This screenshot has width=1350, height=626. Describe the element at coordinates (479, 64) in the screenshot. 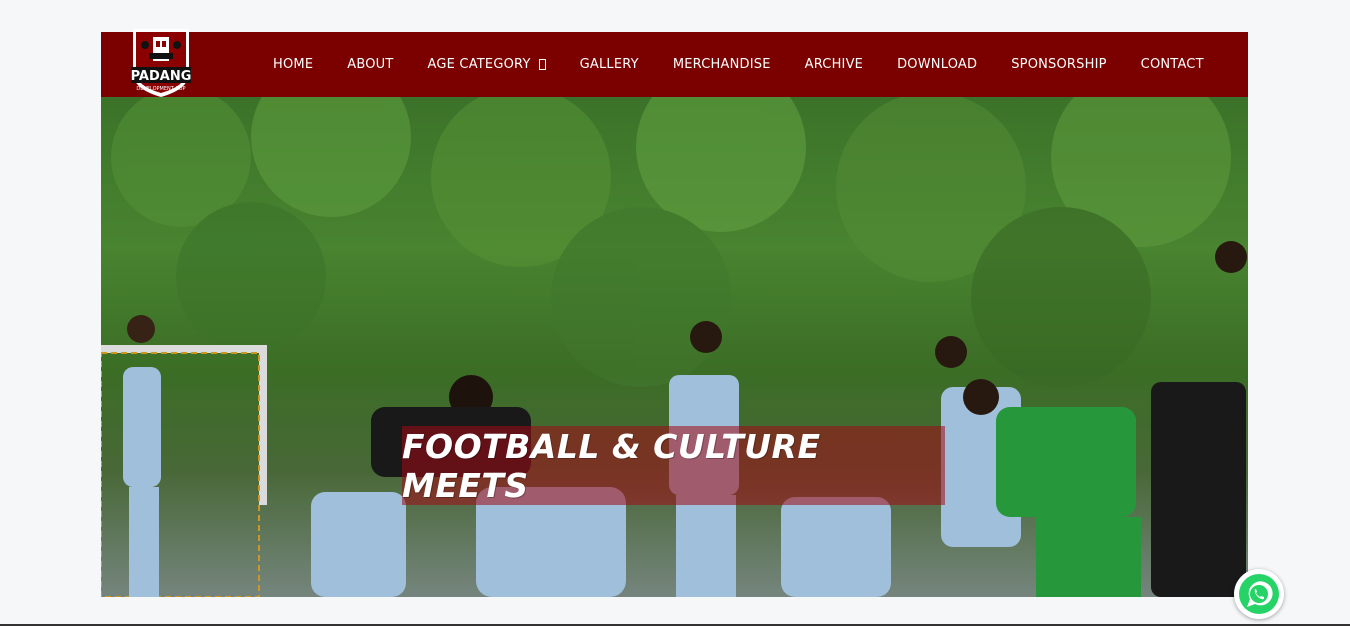

I see `nav-label: AGE CATEGORY` at that location.